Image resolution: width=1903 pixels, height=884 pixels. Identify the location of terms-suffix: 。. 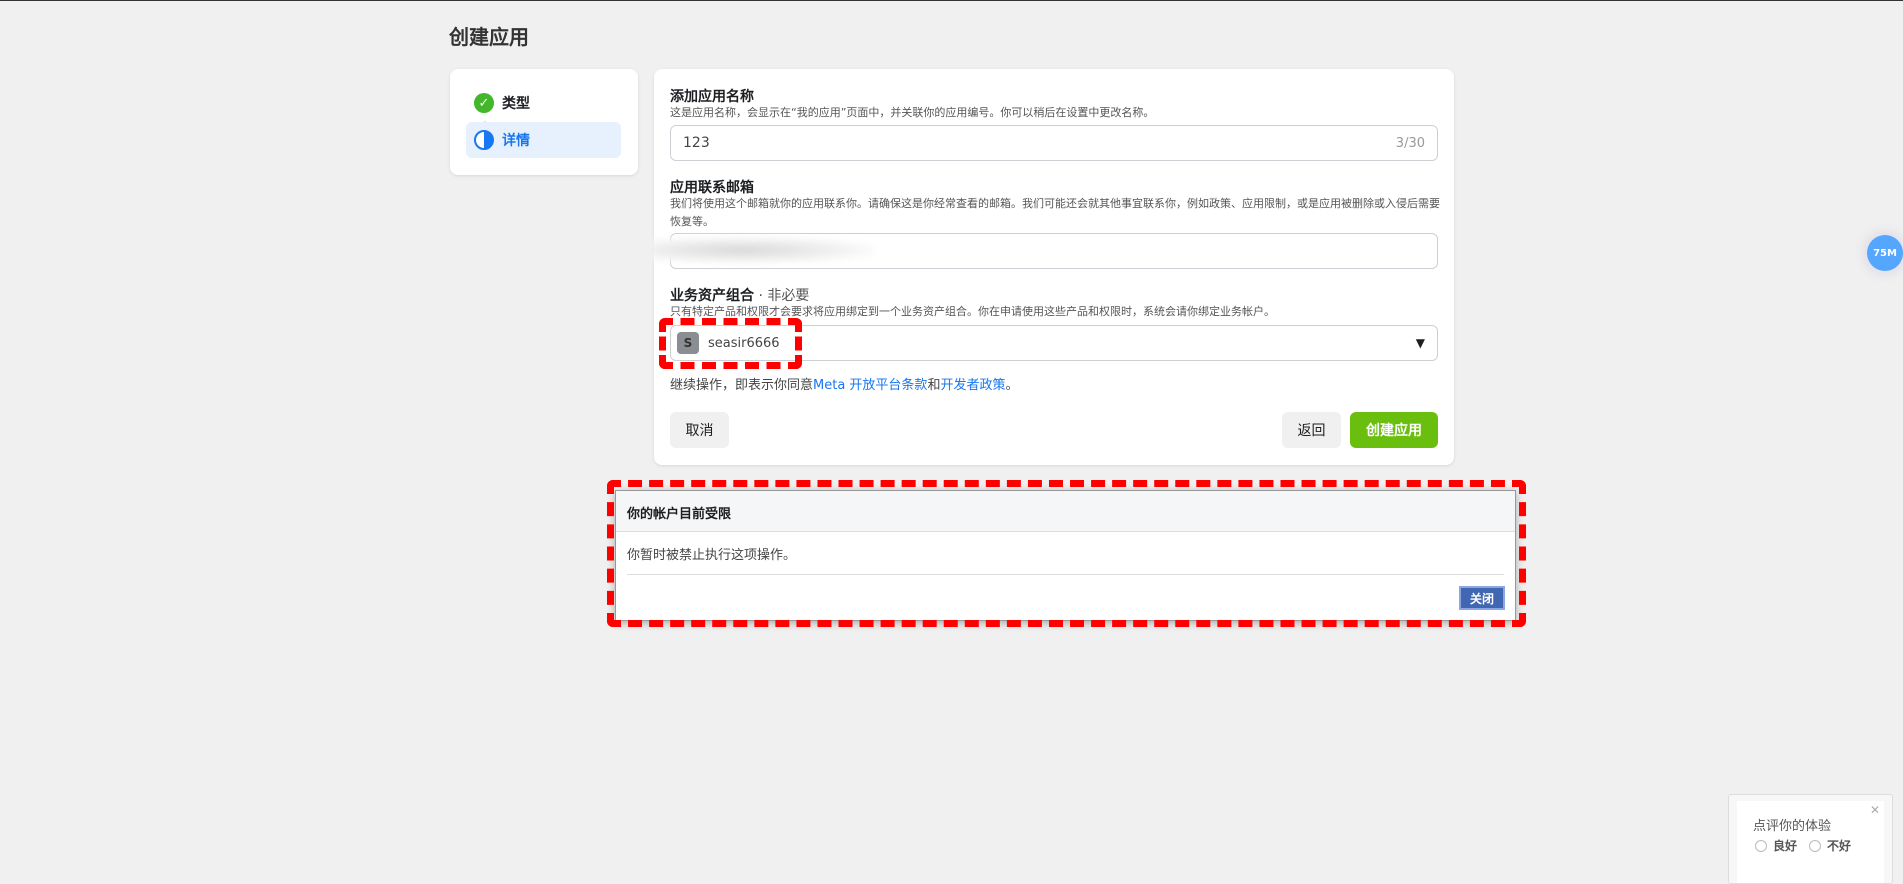
(1012, 385).